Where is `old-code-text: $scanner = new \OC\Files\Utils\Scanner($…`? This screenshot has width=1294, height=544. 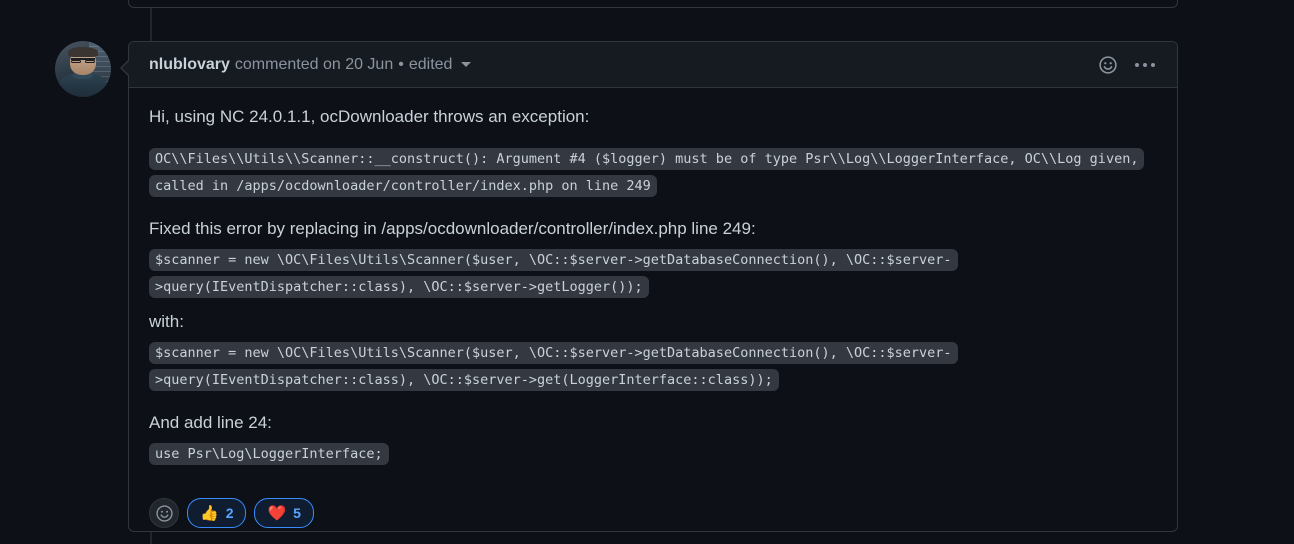
old-code-text: $scanner = new \OC\Files\Utils\Scanner($… is located at coordinates (553, 273).